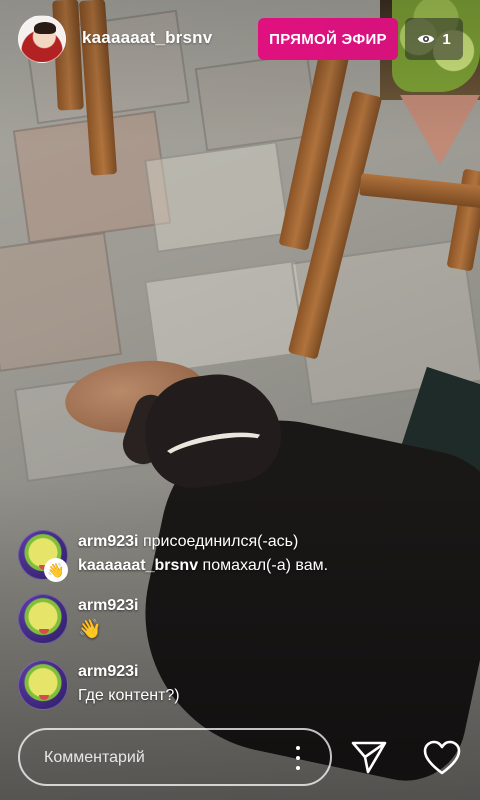 This screenshot has width=480, height=800. I want to click on comment-text: Где контент?), so click(129, 695).